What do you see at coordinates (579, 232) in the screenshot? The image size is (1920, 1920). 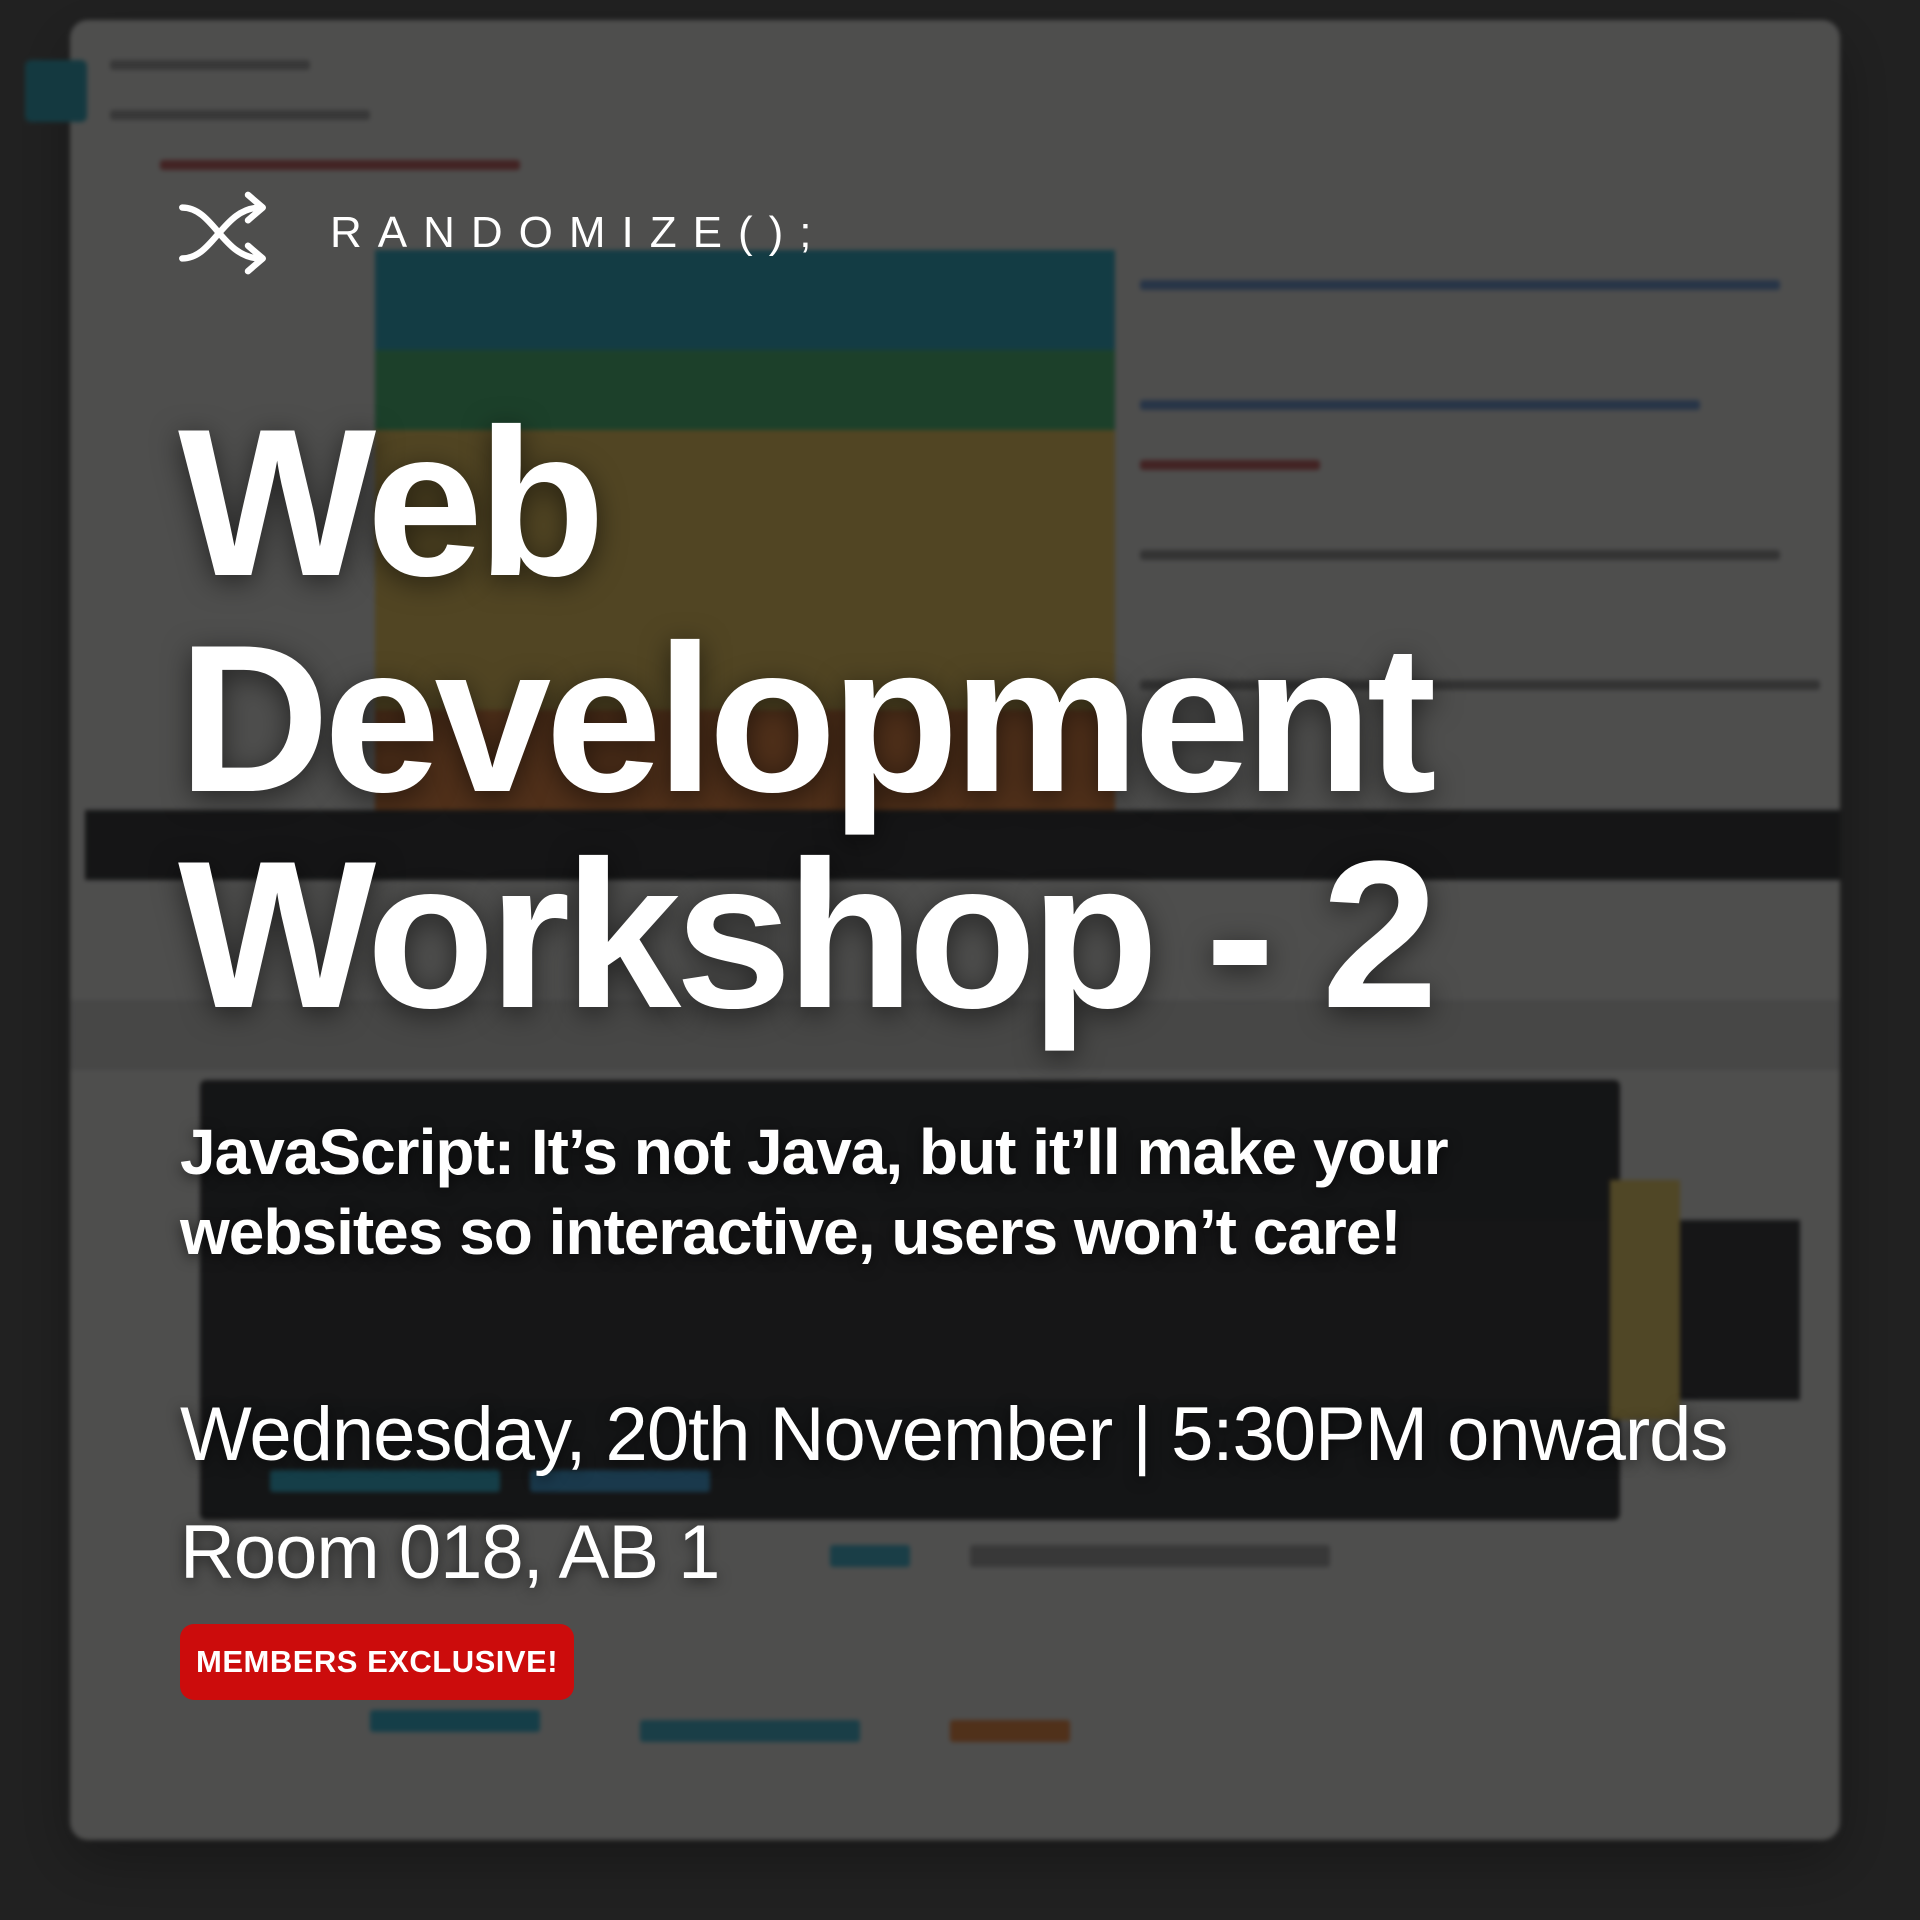 I see `brand-name: RANDOMIZE();` at bounding box center [579, 232].